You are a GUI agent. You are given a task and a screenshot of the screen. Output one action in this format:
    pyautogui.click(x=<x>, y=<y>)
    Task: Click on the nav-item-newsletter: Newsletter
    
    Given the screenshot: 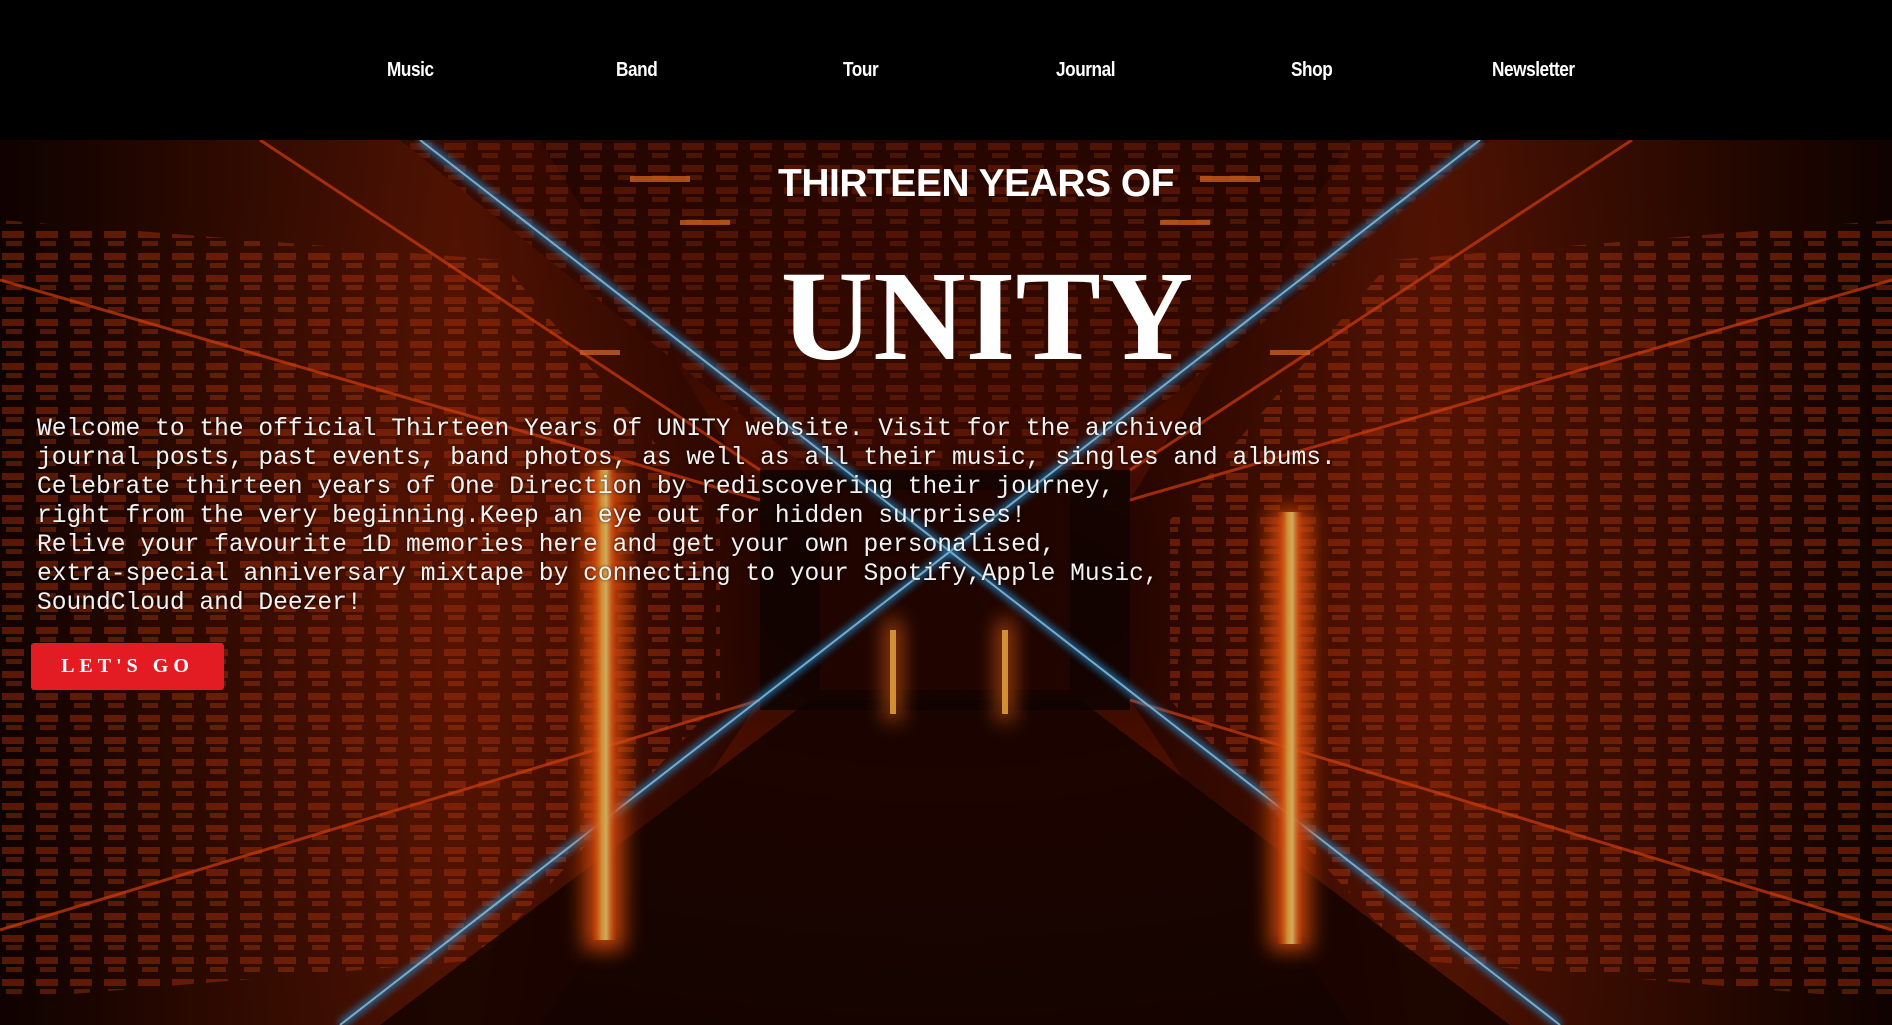 What is the action you would take?
    pyautogui.click(x=1533, y=70)
    